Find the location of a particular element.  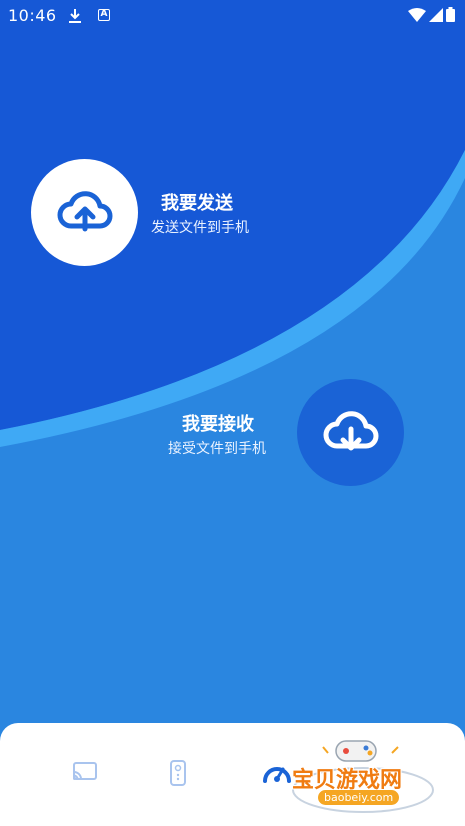

cloud-upload-icon is located at coordinates (85, 213).